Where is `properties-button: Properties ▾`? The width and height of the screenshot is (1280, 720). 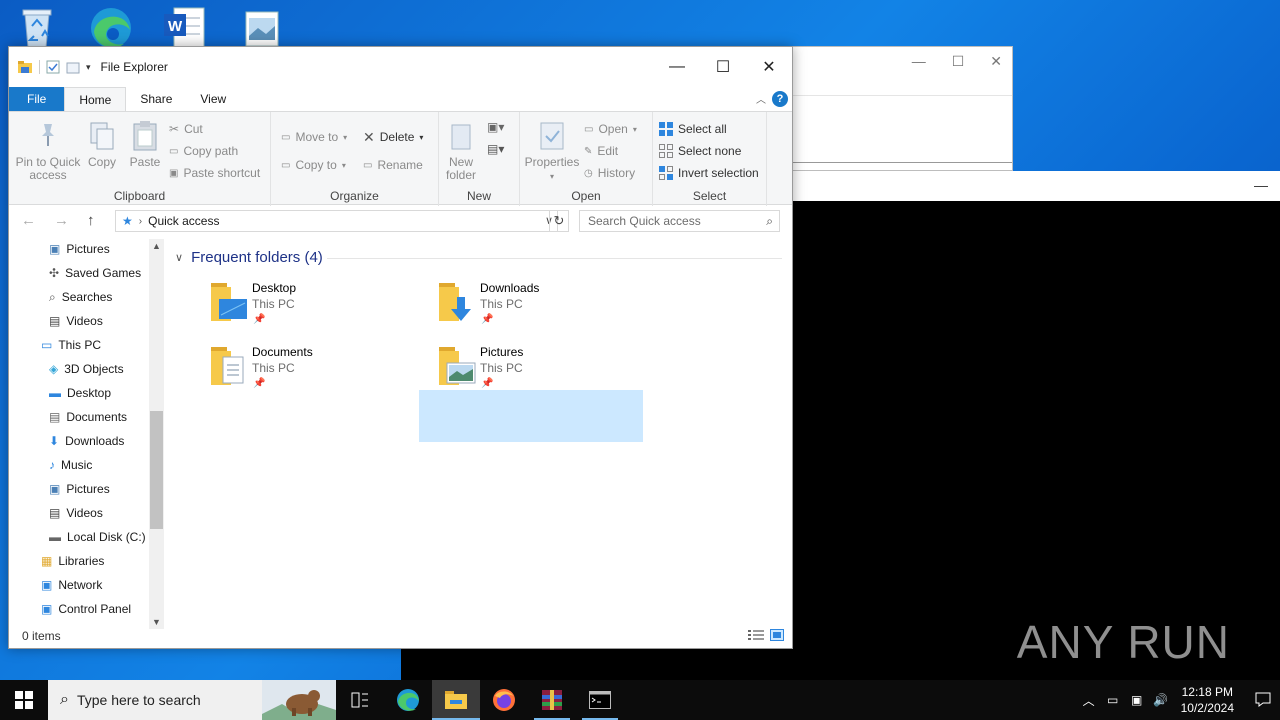
properties-button: Properties ▾ is located at coordinates (552, 151).